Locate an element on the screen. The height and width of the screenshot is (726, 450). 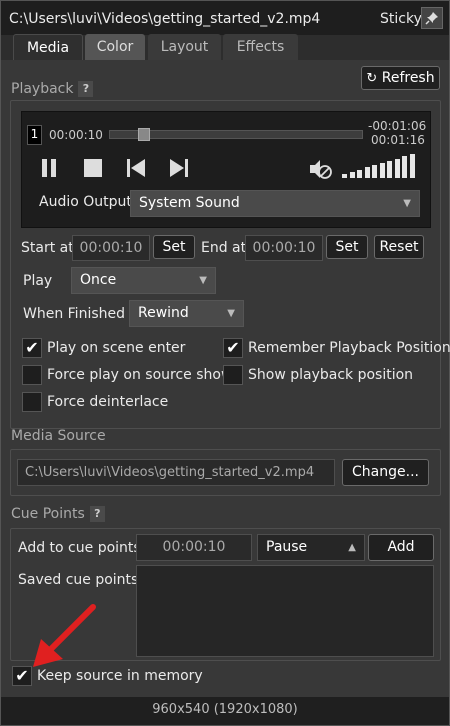
remaining-time: -00:01:06 is located at coordinates (397, 126).